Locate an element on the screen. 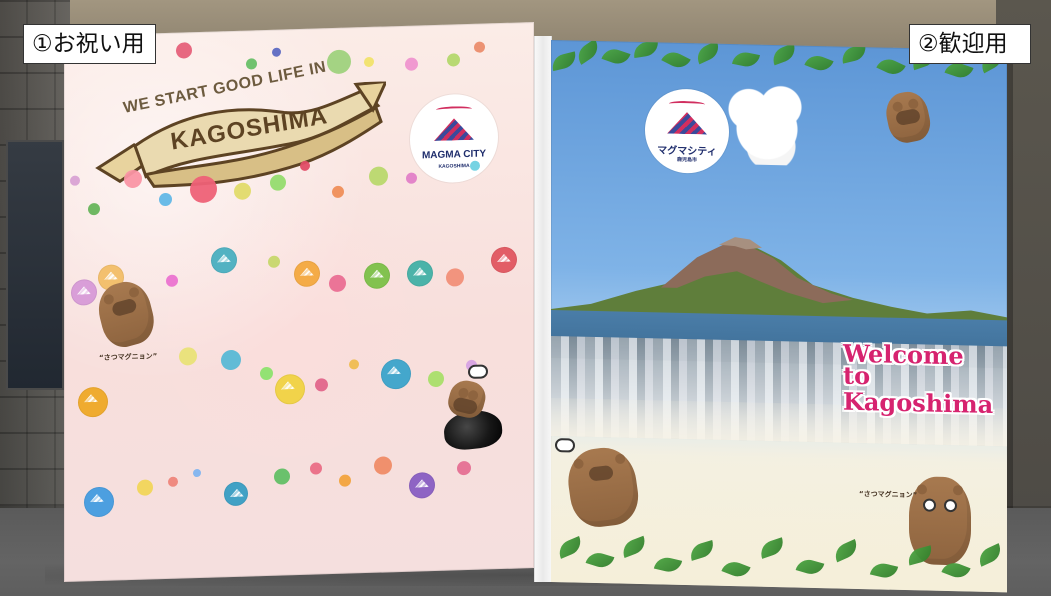 The image size is (1051, 596). welcome-title: Welcome to Kagoshima is located at coordinates (920, 379).